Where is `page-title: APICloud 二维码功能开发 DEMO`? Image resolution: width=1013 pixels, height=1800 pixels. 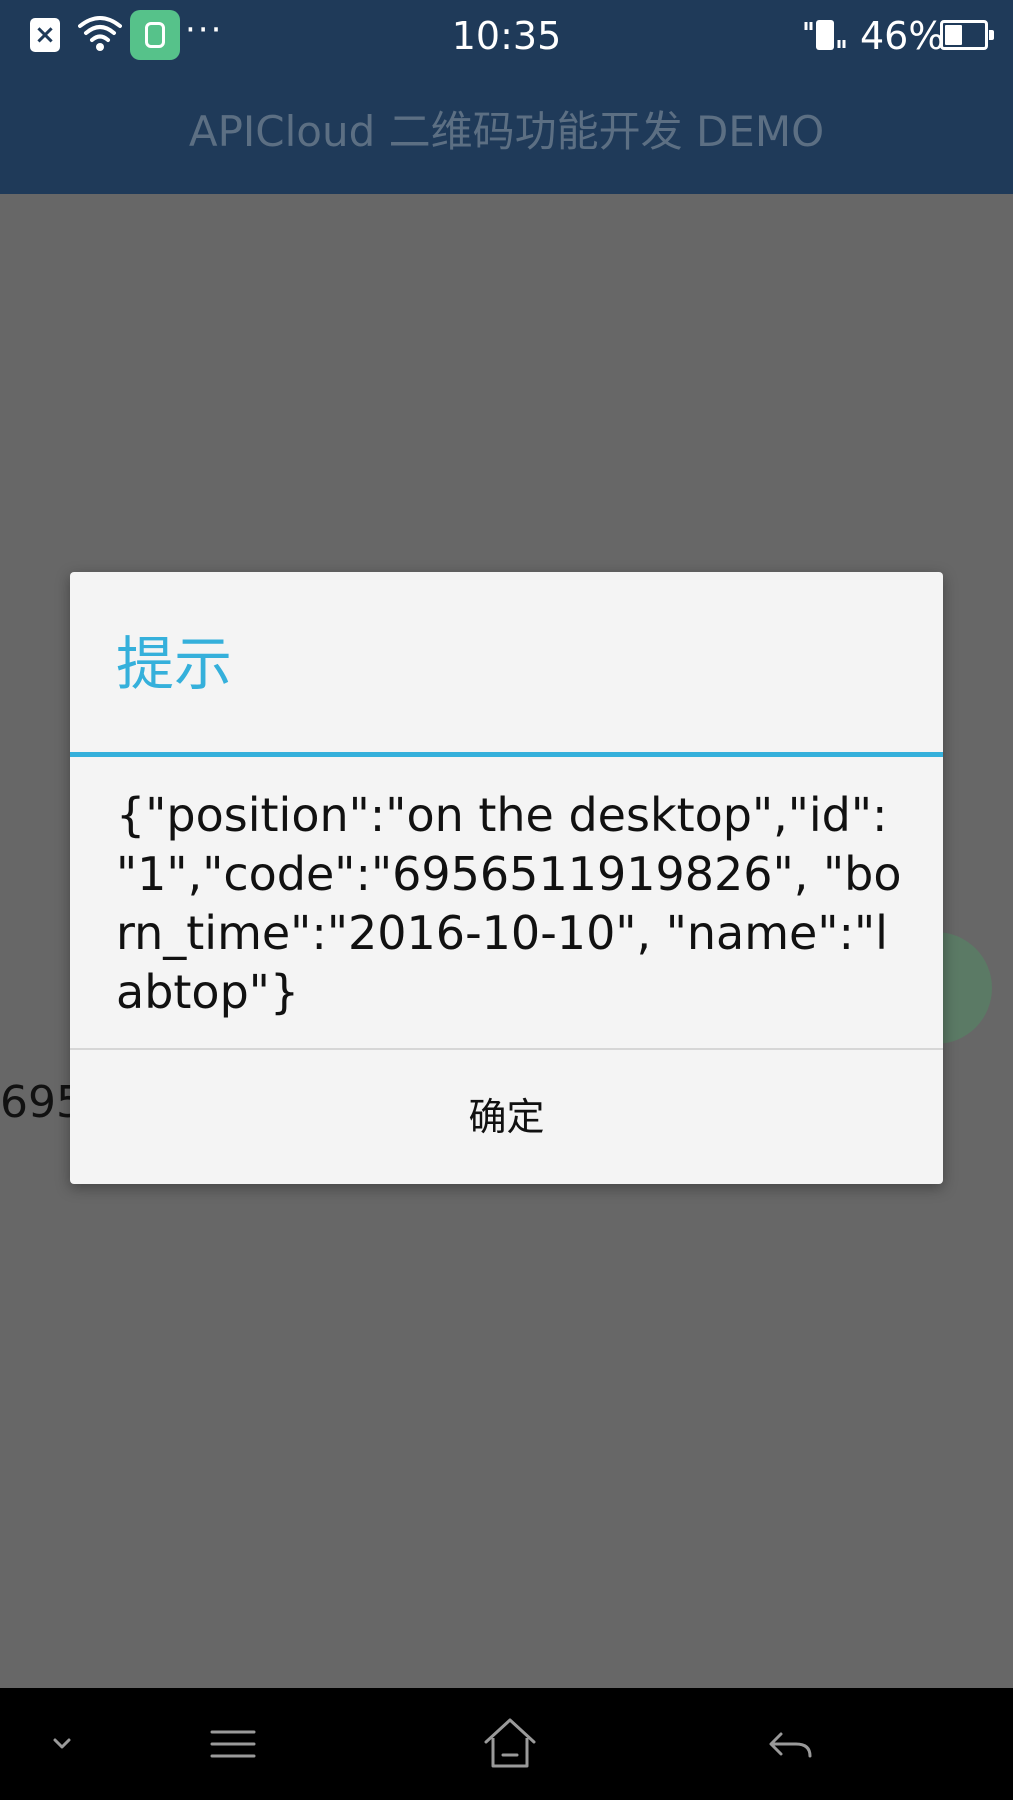
page-title: APICloud 二维码功能开发 DEMO is located at coordinates (506, 131).